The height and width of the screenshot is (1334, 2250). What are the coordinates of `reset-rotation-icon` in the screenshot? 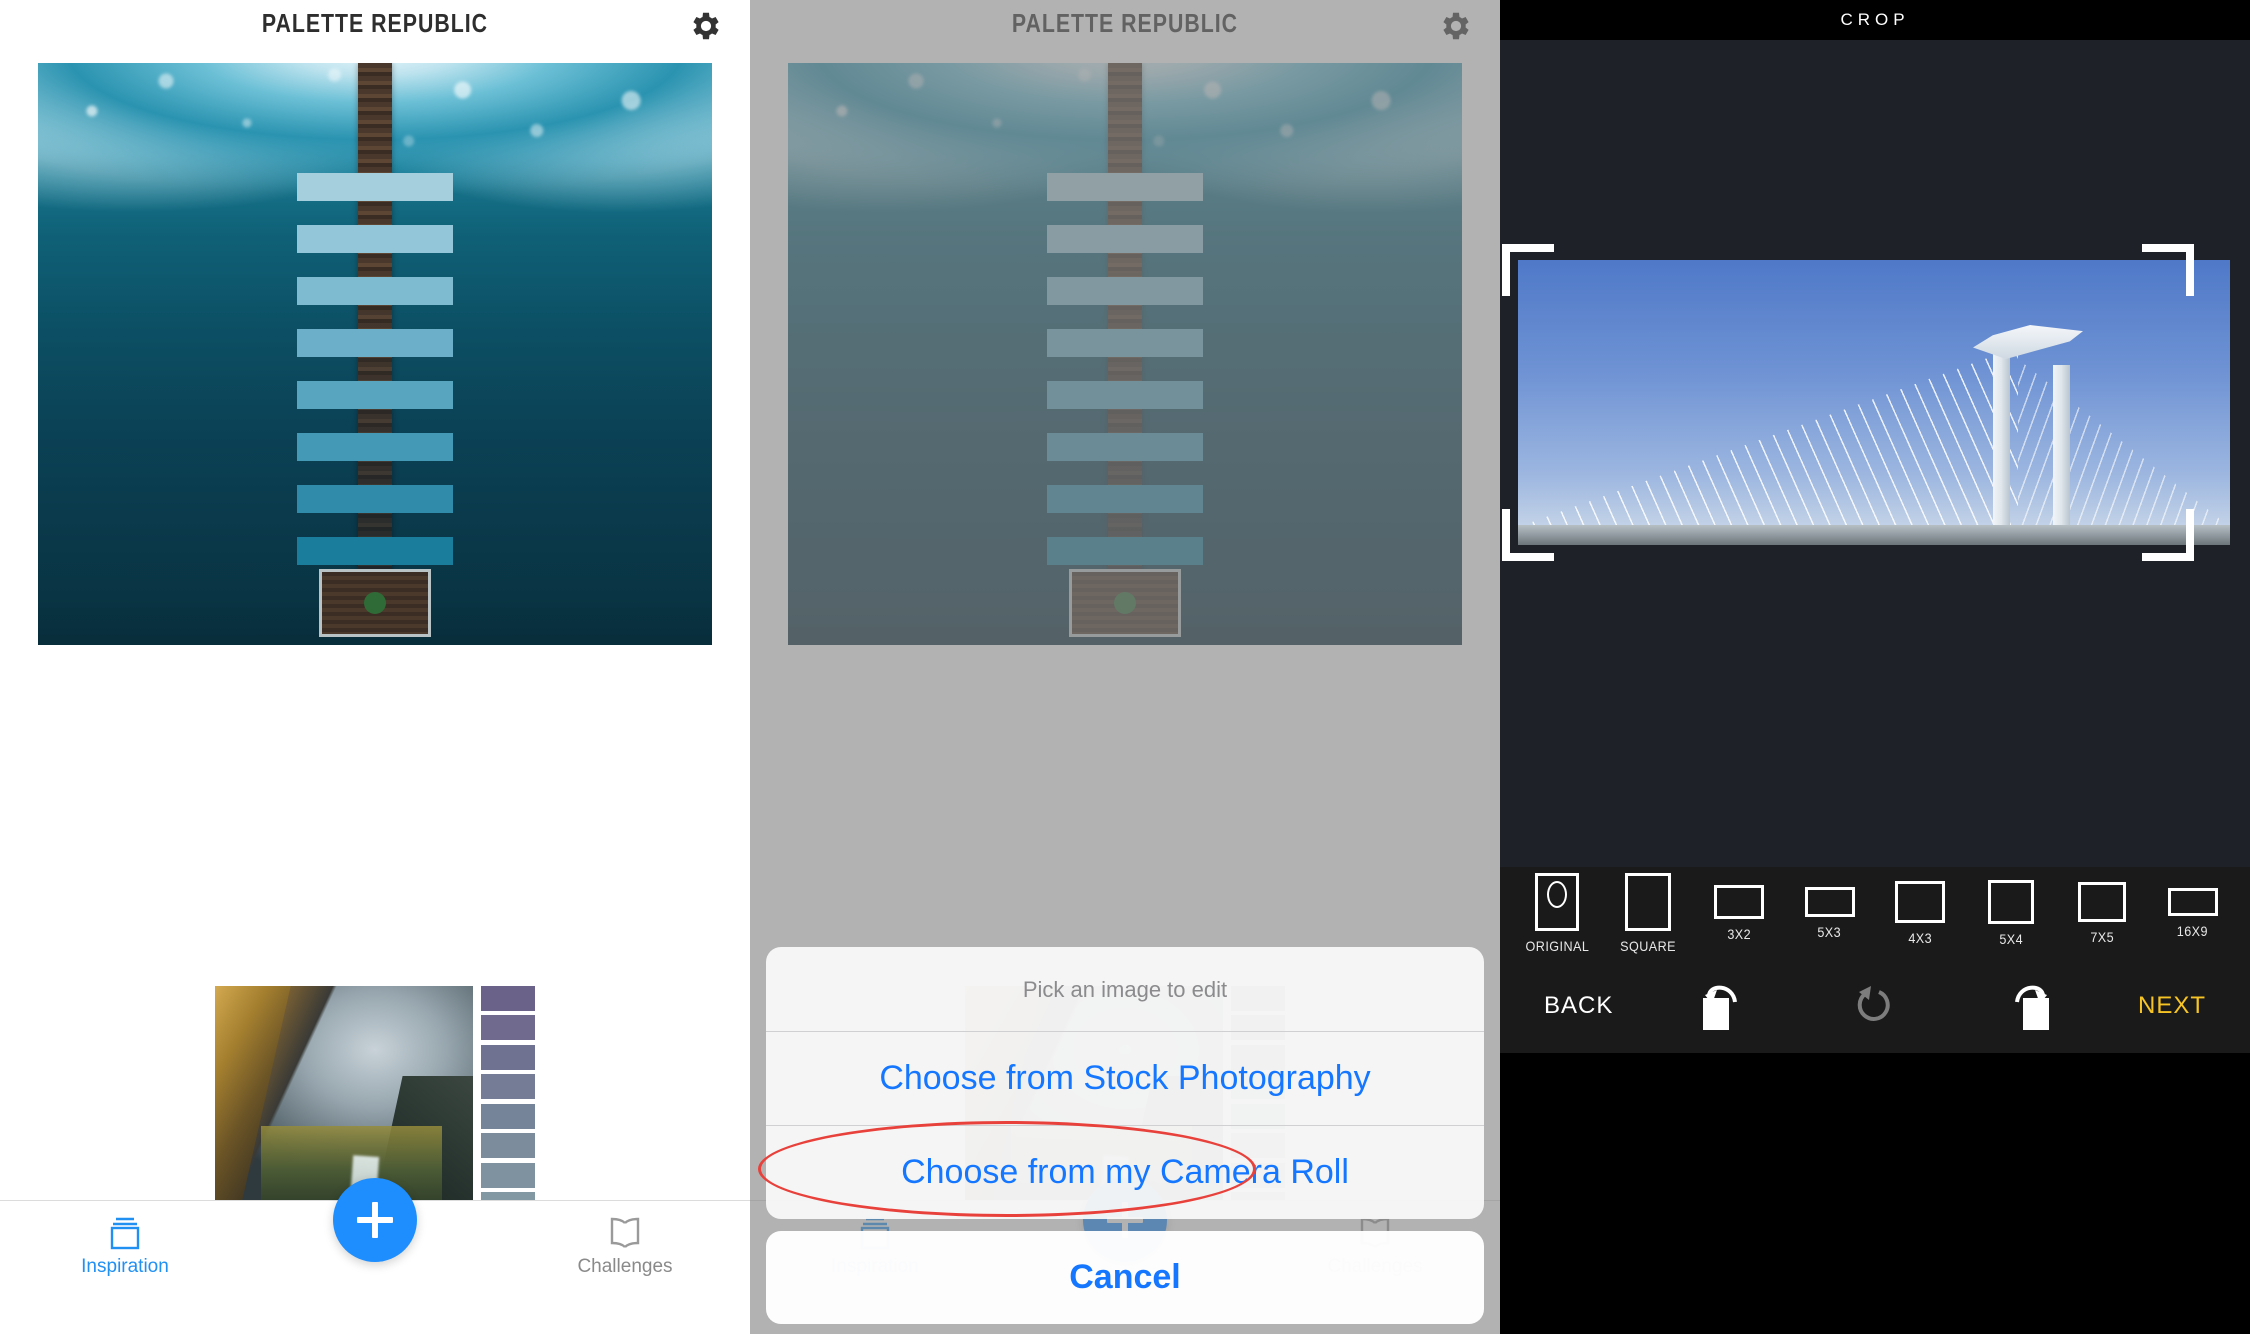 It's located at (1876, 1006).